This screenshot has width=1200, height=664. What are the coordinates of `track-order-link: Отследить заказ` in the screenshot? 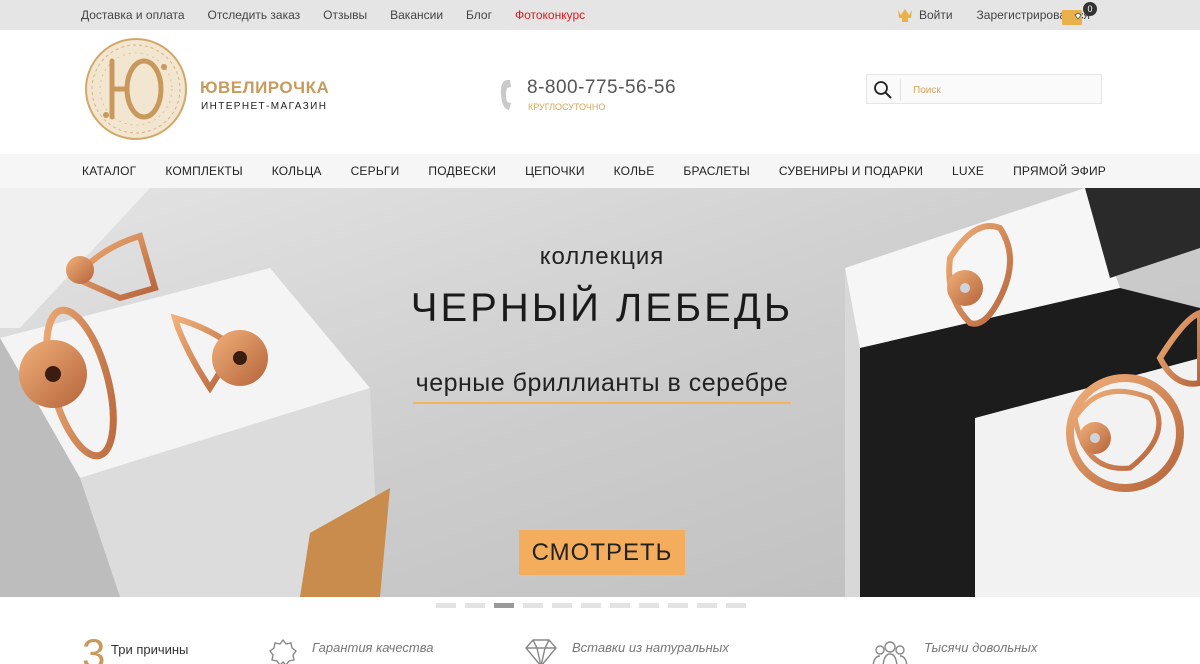 It's located at (254, 15).